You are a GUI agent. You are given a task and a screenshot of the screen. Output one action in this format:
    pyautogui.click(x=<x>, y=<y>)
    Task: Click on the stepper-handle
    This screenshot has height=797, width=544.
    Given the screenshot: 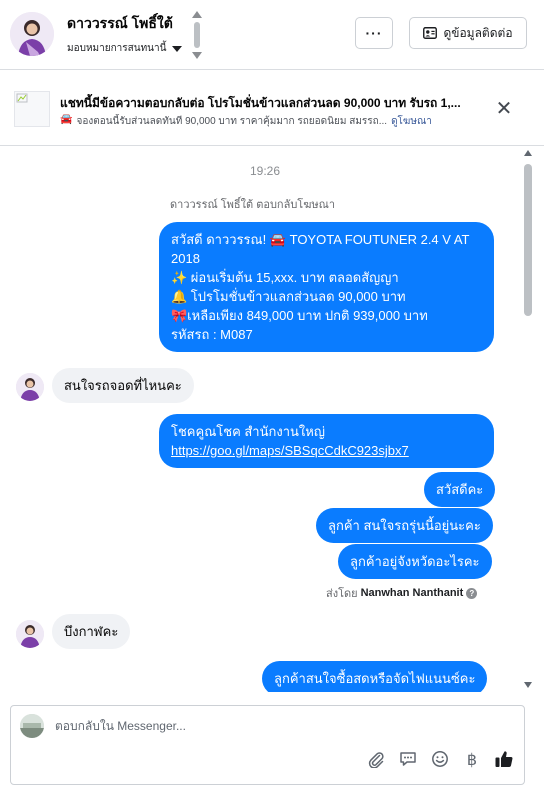 What is the action you would take?
    pyautogui.click(x=197, y=35)
    